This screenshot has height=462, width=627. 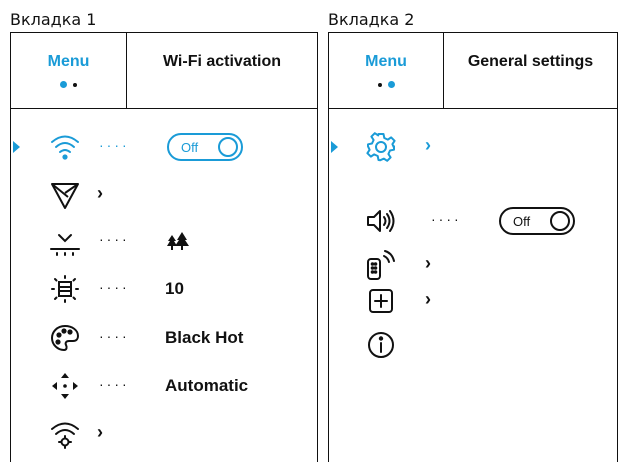 What do you see at coordinates (164, 71) in the screenshot?
I see `tab-1-header: Menu Wi-Fi activation` at bounding box center [164, 71].